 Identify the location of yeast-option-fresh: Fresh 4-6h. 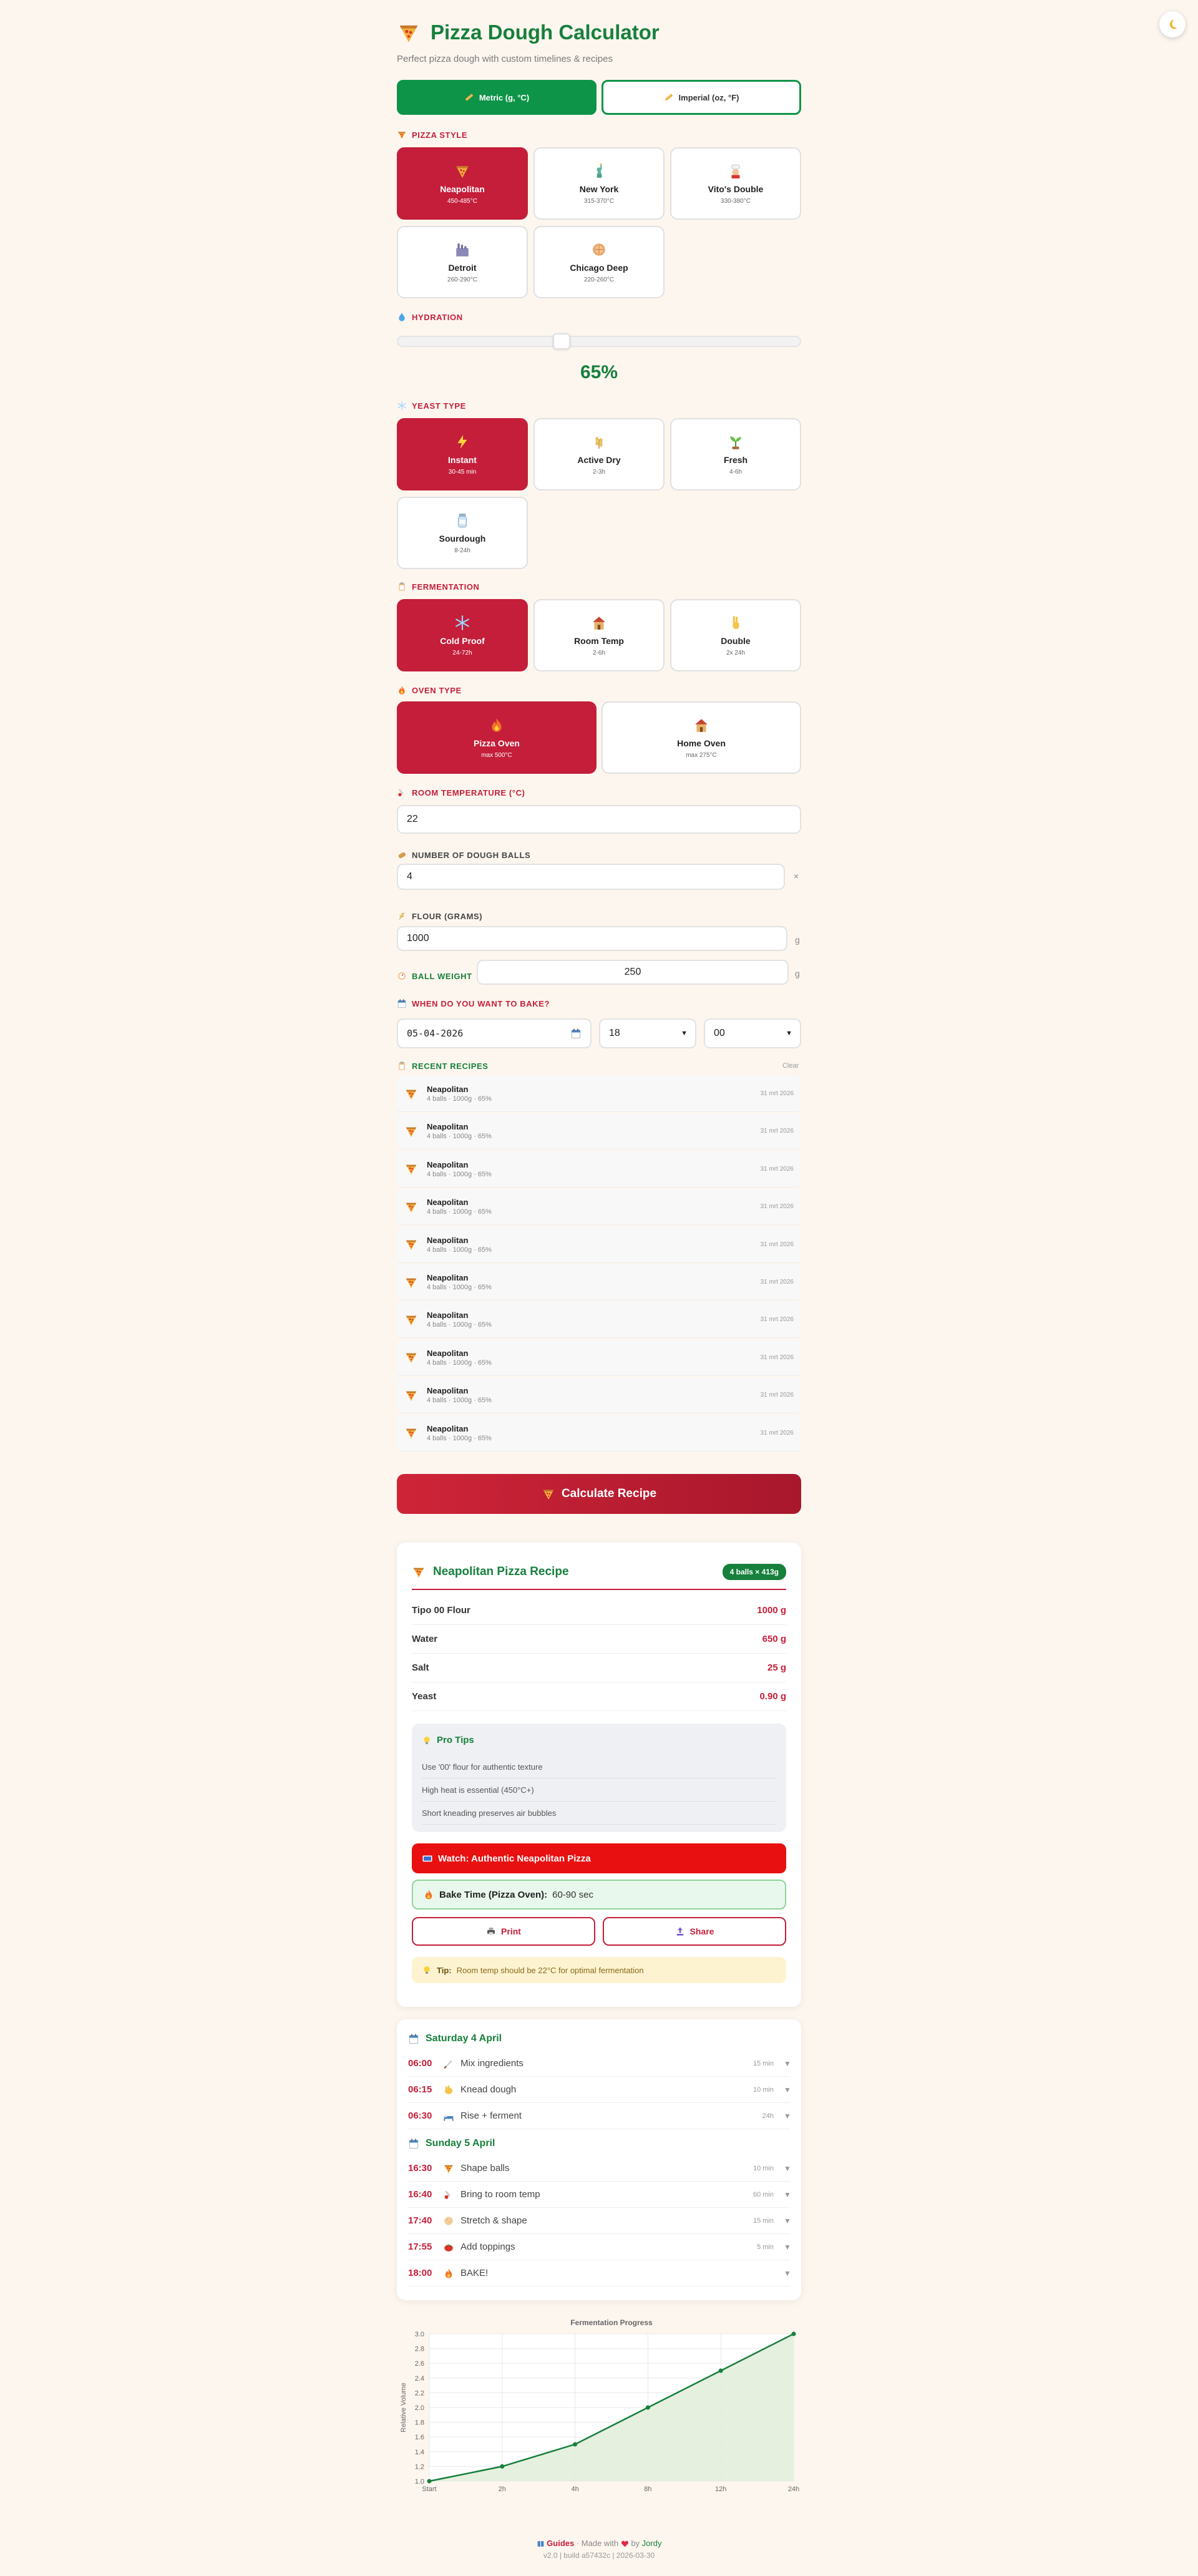
(735, 454).